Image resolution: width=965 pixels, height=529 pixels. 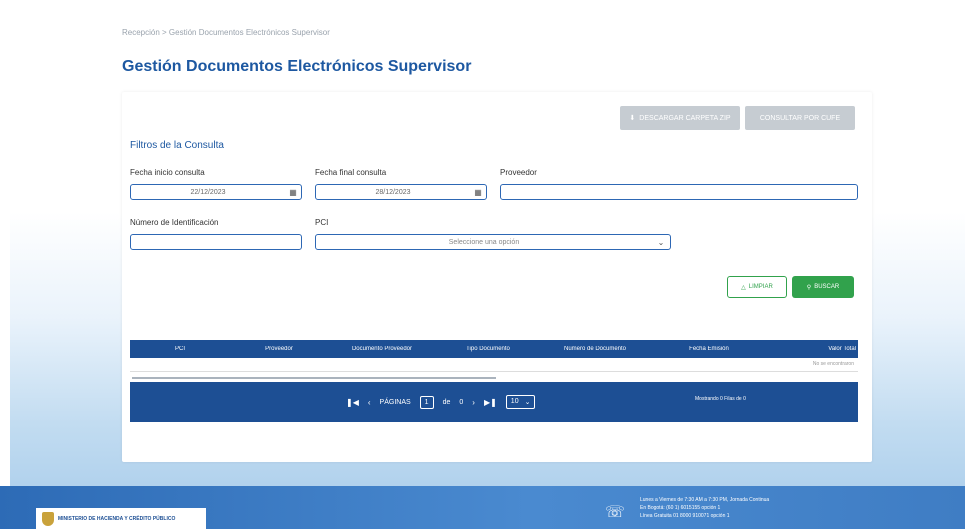 I want to click on end-date-field: 28/12/2023 ▦, so click(x=401, y=192).